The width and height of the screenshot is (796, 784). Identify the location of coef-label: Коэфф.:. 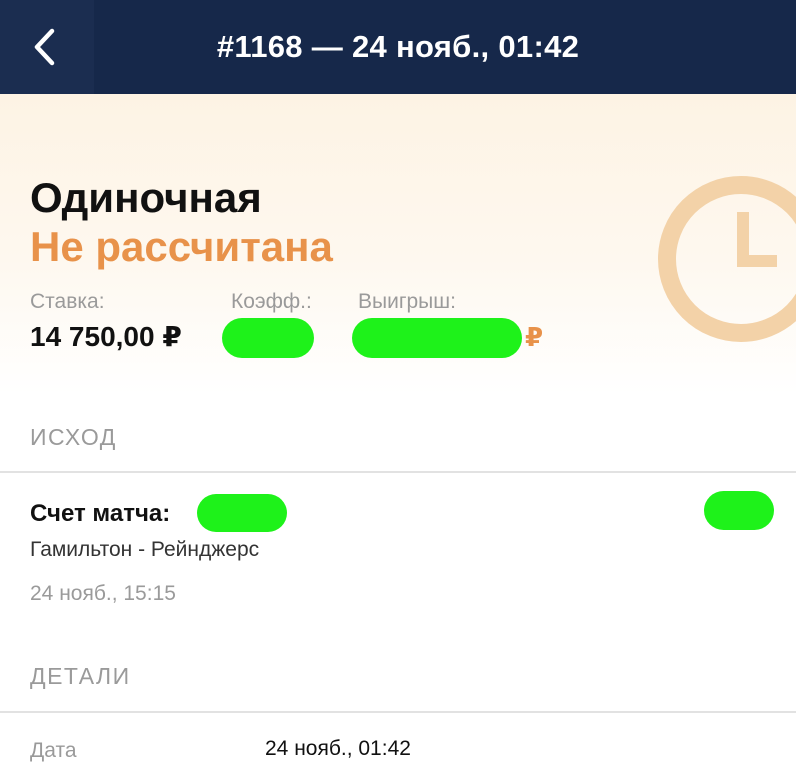
(271, 301).